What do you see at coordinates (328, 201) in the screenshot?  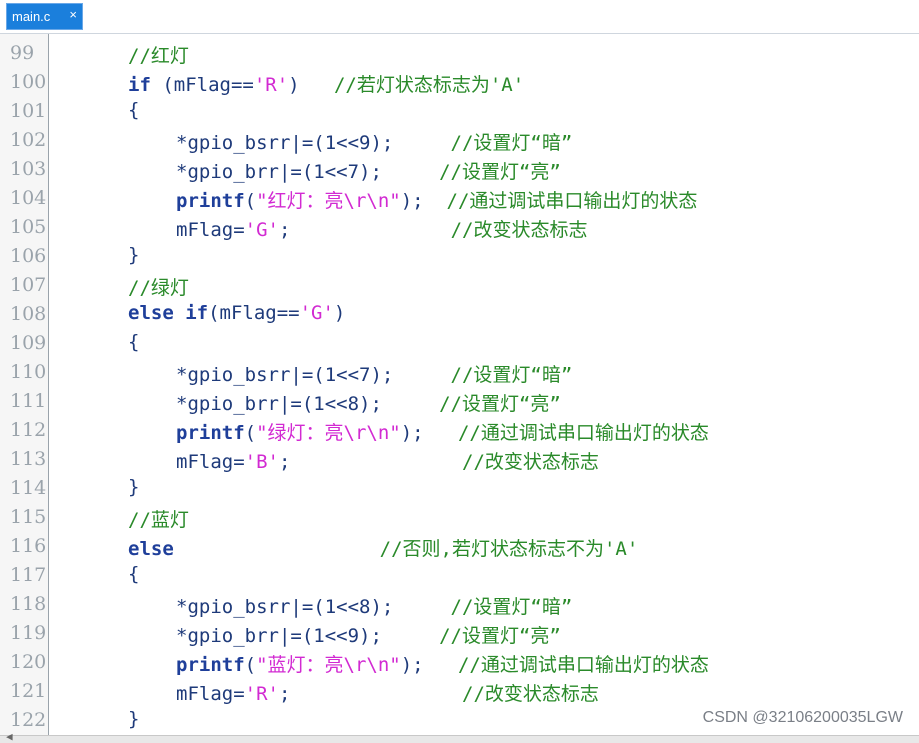 I see `code-token: "红灯：亮\r\n"` at bounding box center [328, 201].